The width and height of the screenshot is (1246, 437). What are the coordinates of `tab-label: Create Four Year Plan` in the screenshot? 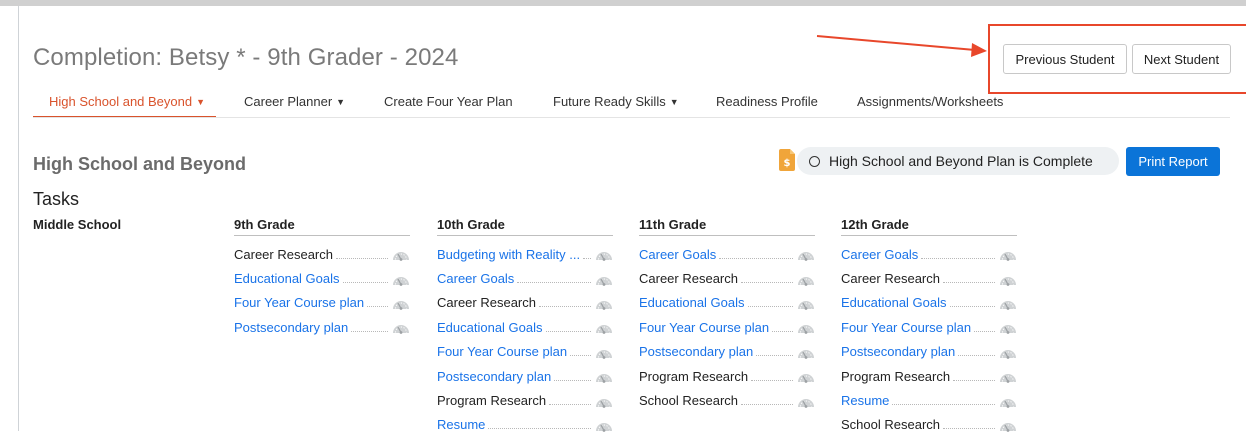 It's located at (448, 101).